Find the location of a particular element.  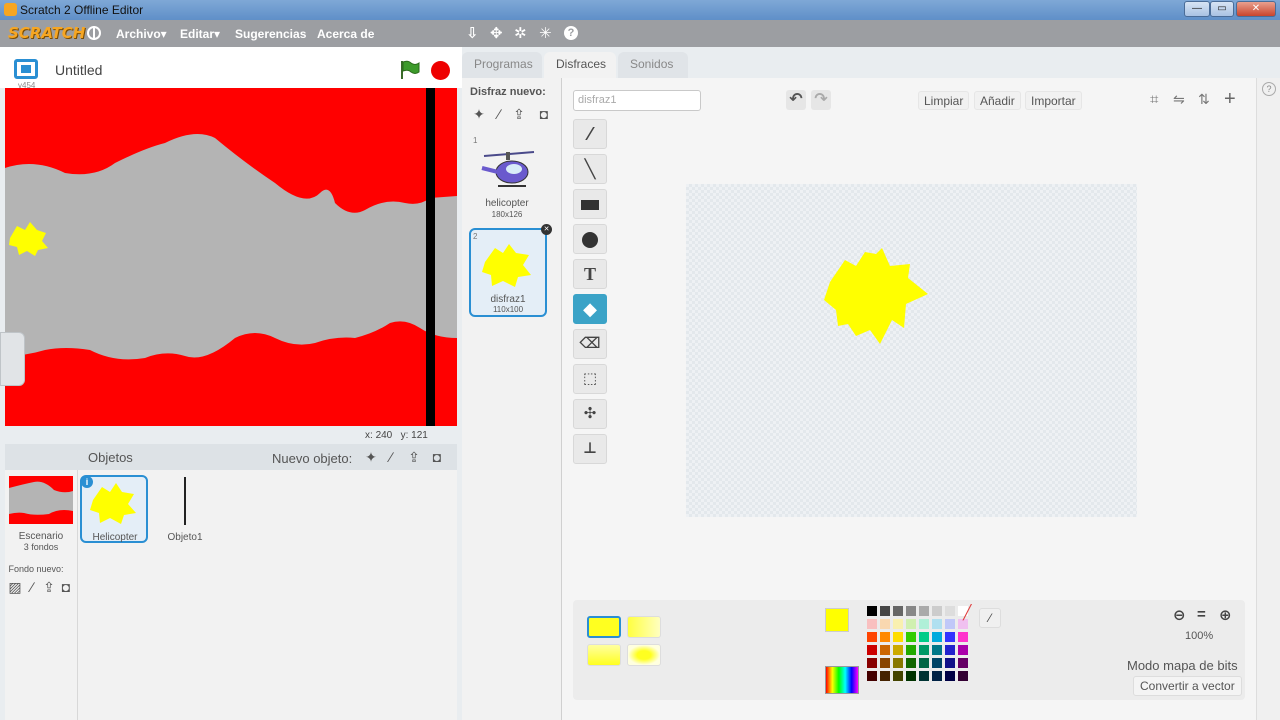

text-tool-icon: T is located at coordinates (590, 274).